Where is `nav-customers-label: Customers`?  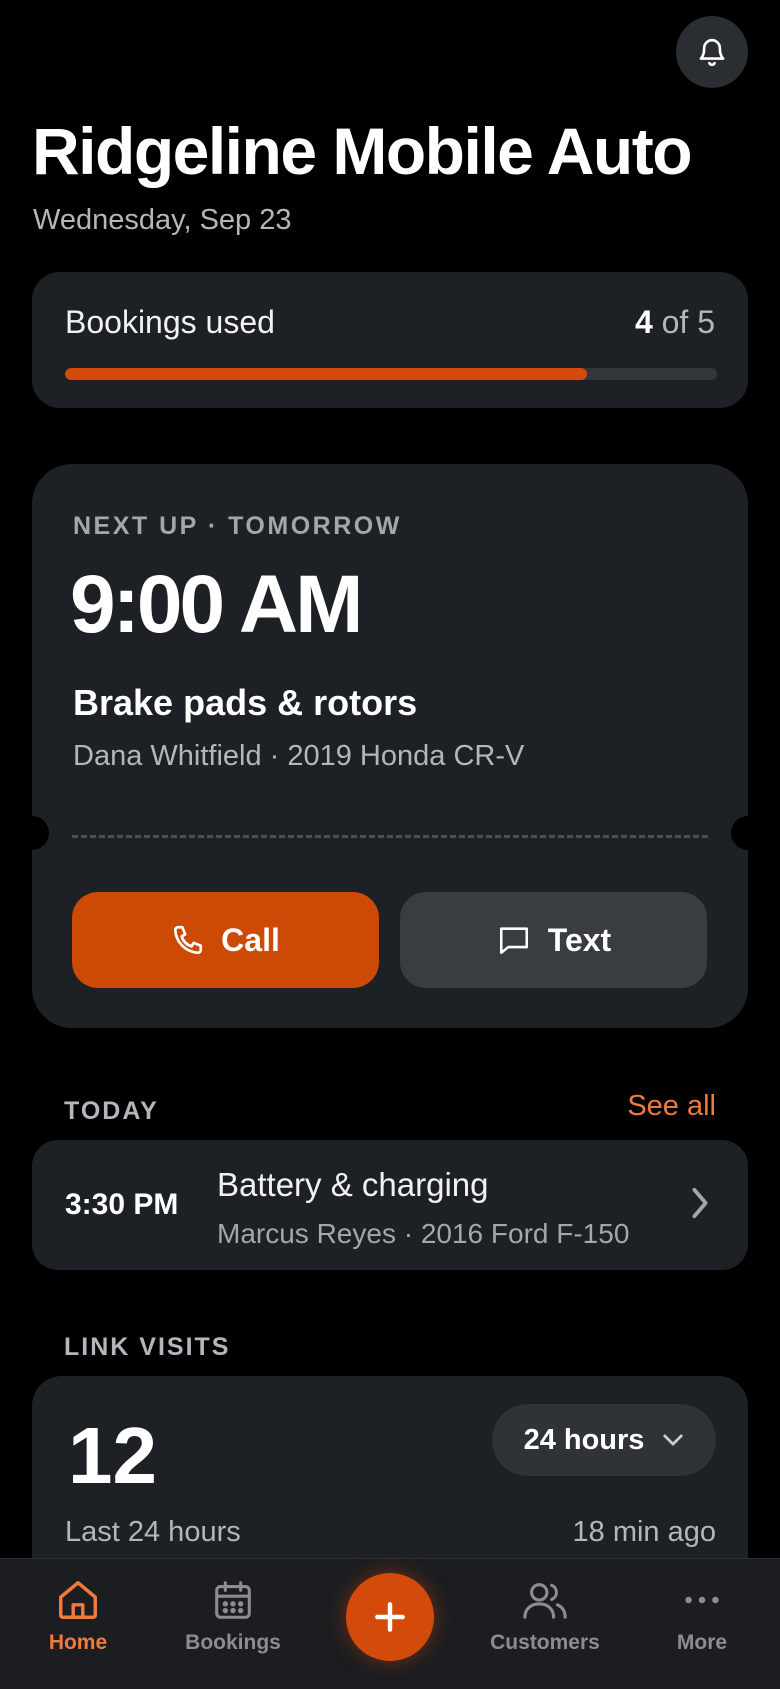
nav-customers-label: Customers is located at coordinates (545, 1642).